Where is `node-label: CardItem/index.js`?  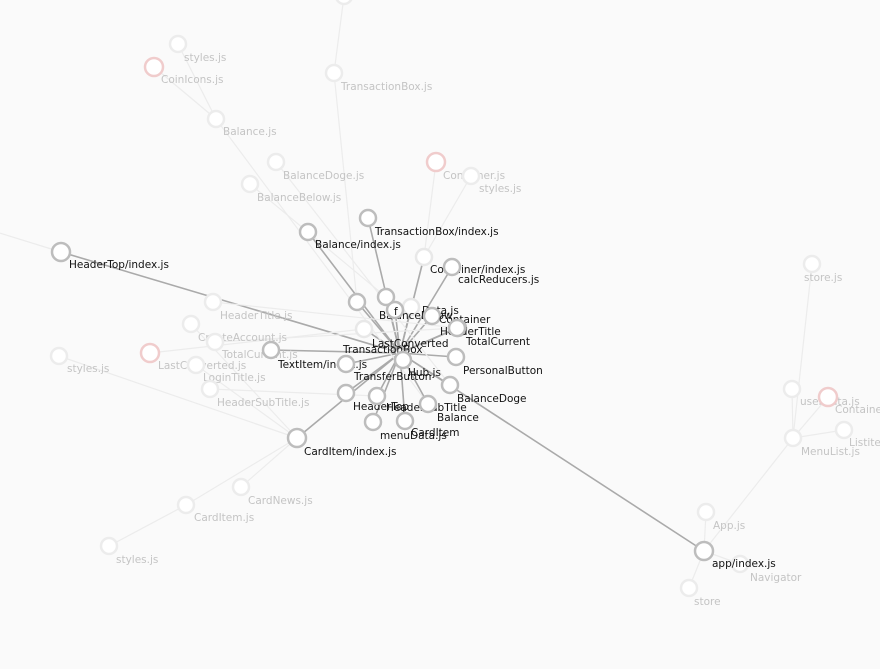
node-label: CardItem/index.js is located at coordinates (350, 452).